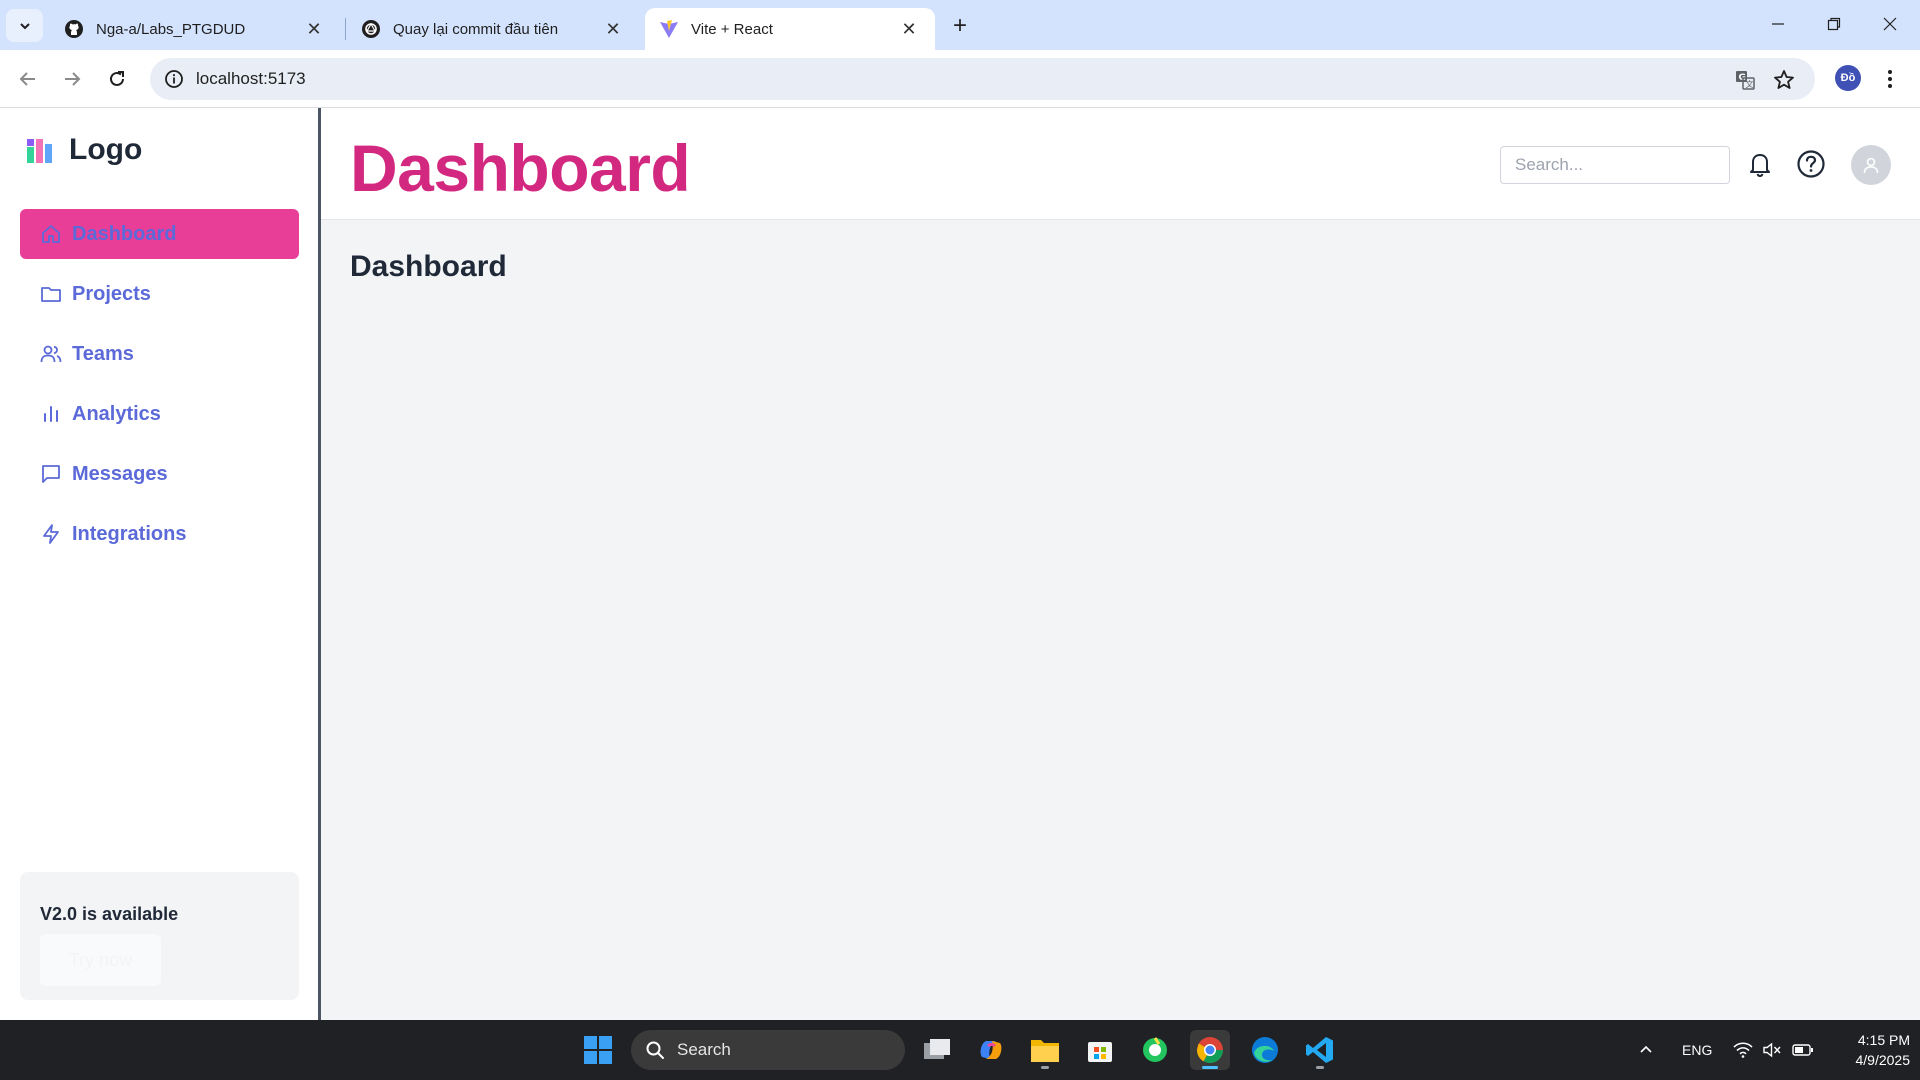 Image resolution: width=1920 pixels, height=1080 pixels. I want to click on running-indicator, so click(1320, 1067).